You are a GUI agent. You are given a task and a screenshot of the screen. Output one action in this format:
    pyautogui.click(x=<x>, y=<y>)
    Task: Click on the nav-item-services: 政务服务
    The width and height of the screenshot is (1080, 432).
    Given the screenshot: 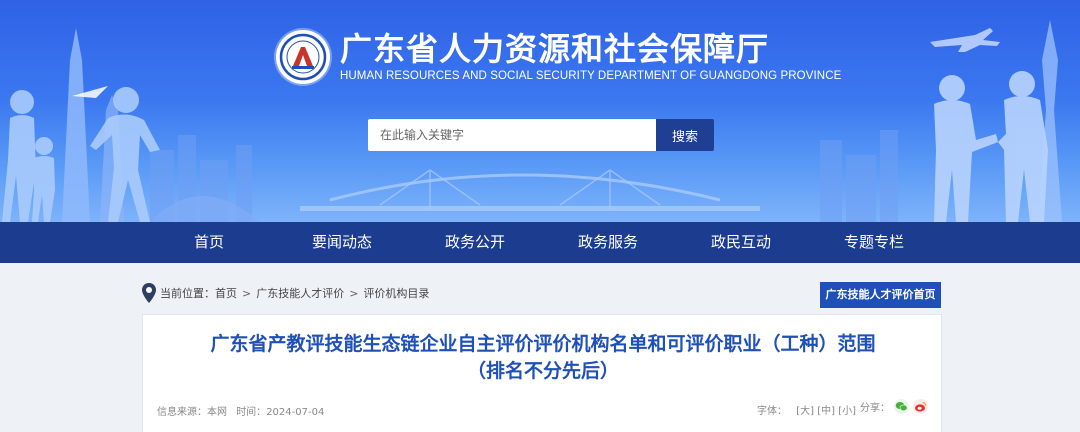 What is the action you would take?
    pyautogui.click(x=608, y=242)
    